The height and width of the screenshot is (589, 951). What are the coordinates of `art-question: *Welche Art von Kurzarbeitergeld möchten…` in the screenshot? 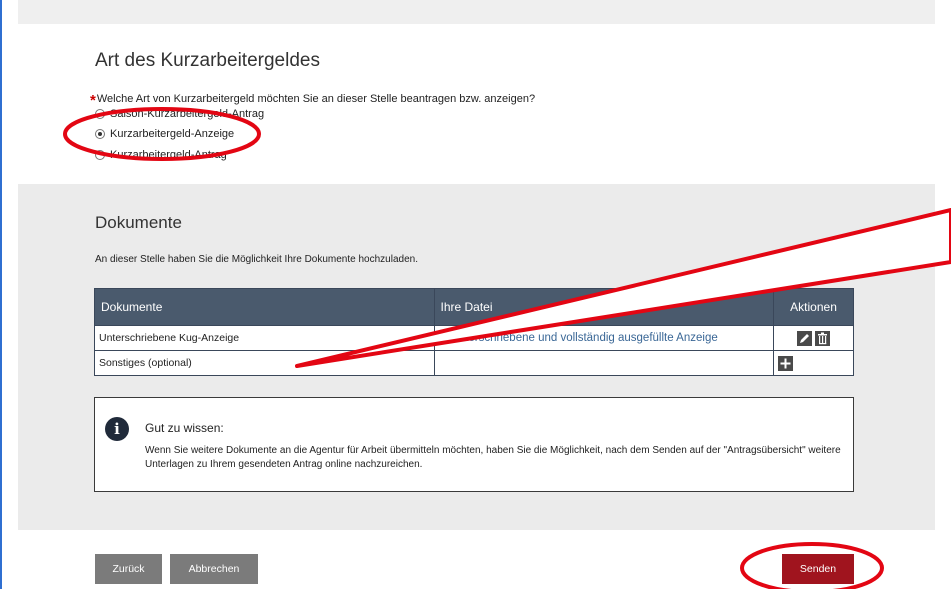 It's located at (312, 100).